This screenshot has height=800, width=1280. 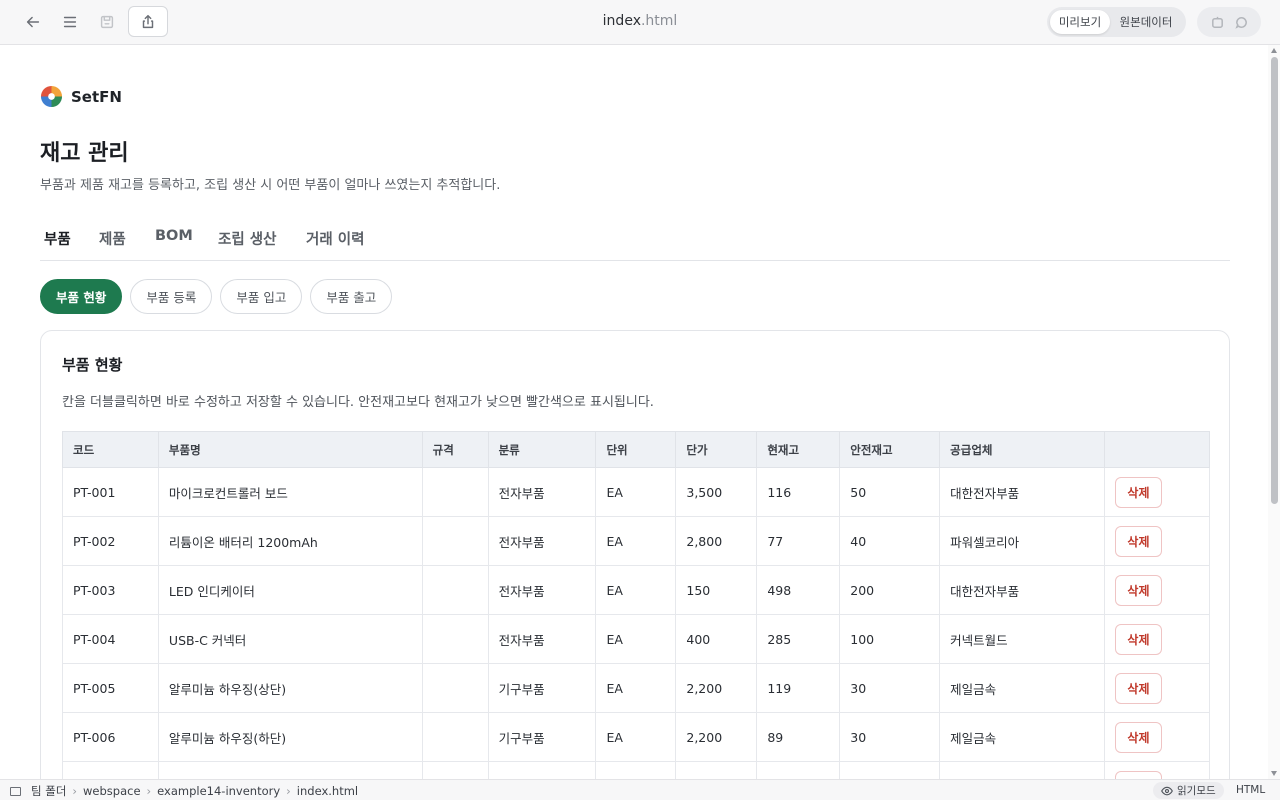 What do you see at coordinates (48, 791) in the screenshot?
I see `breadcrumb-item: 팀 폴더` at bounding box center [48, 791].